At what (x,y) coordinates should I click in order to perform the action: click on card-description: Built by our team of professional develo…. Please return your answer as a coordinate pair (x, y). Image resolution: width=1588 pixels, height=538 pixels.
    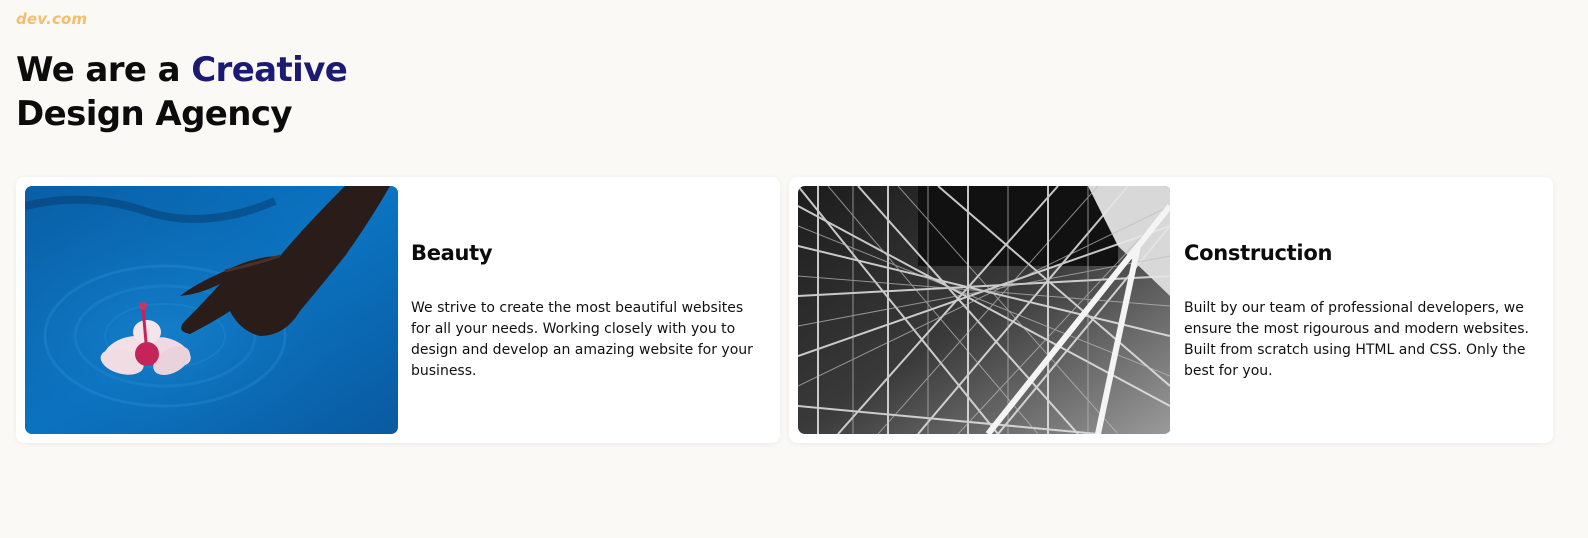
    Looking at the image, I should click on (1356, 339).